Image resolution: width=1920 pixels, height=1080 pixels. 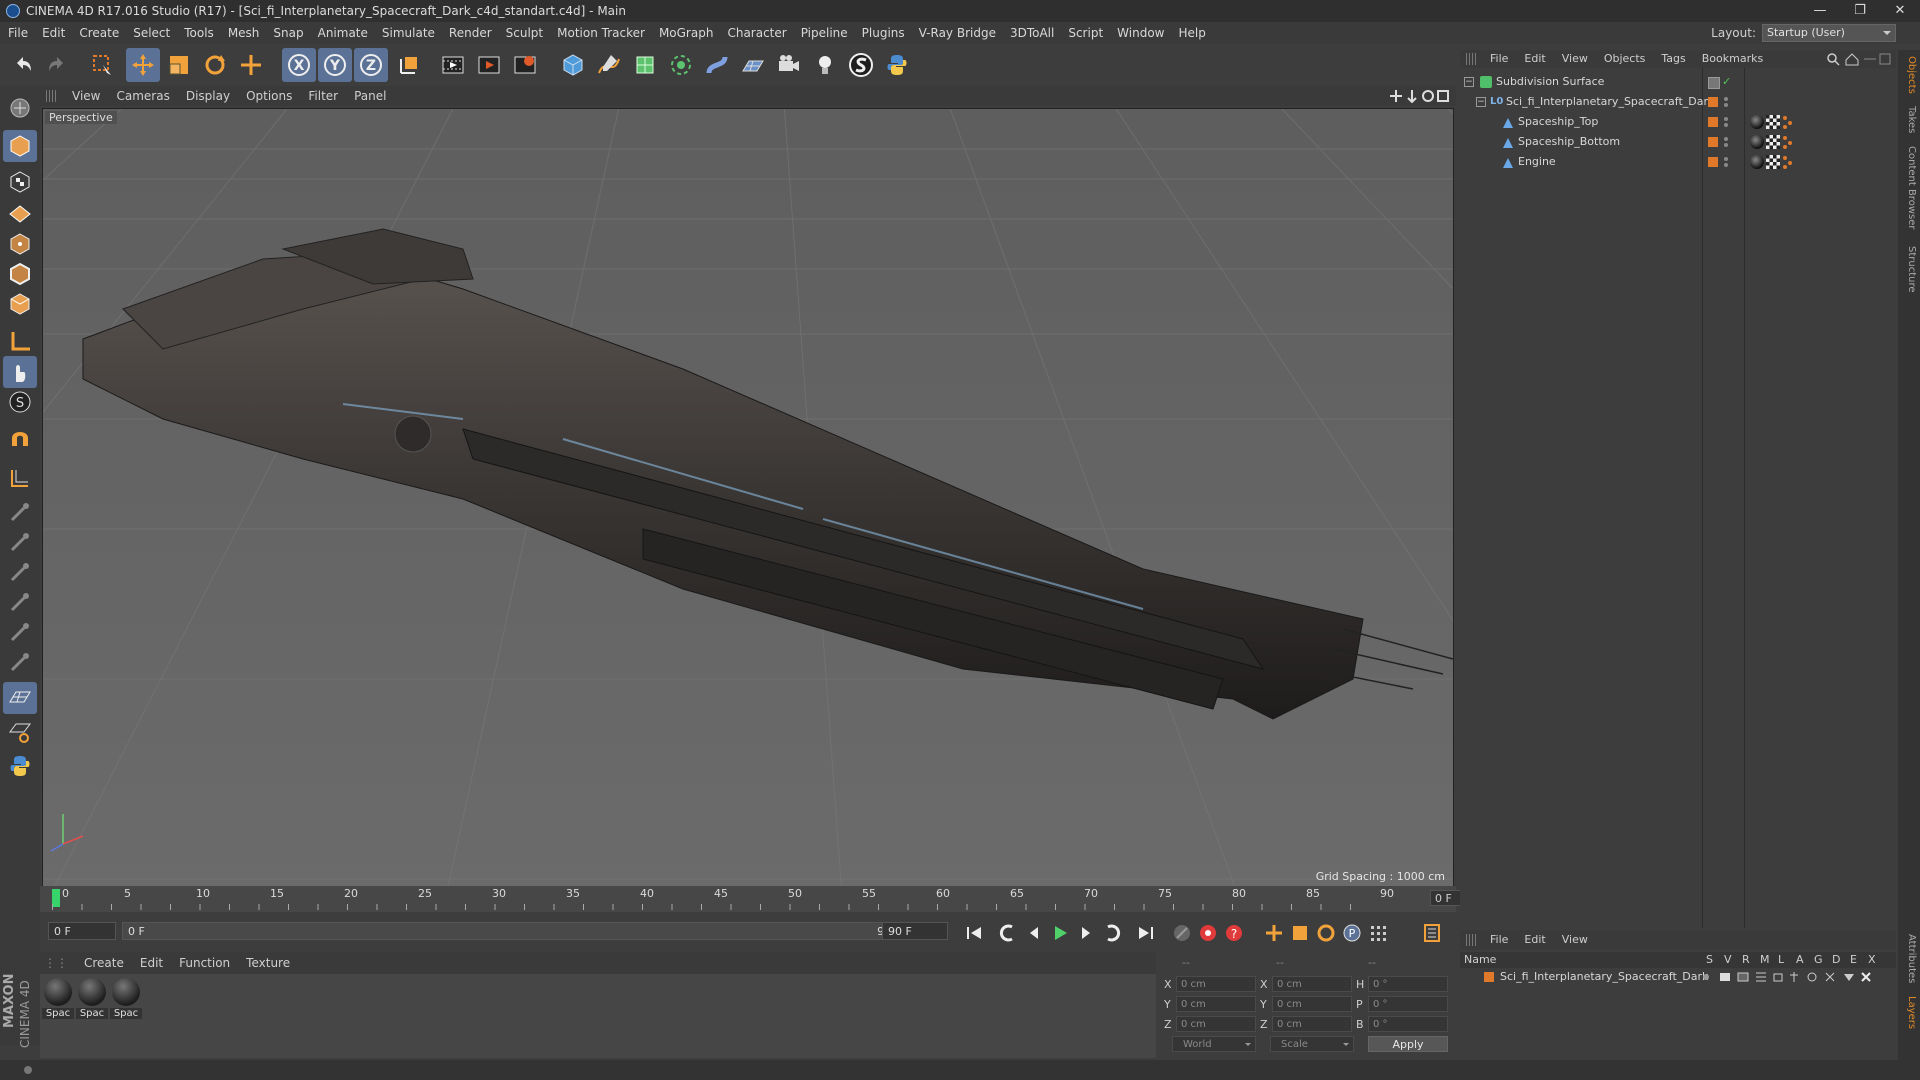 What do you see at coordinates (825, 65) in the screenshot?
I see `light-icon` at bounding box center [825, 65].